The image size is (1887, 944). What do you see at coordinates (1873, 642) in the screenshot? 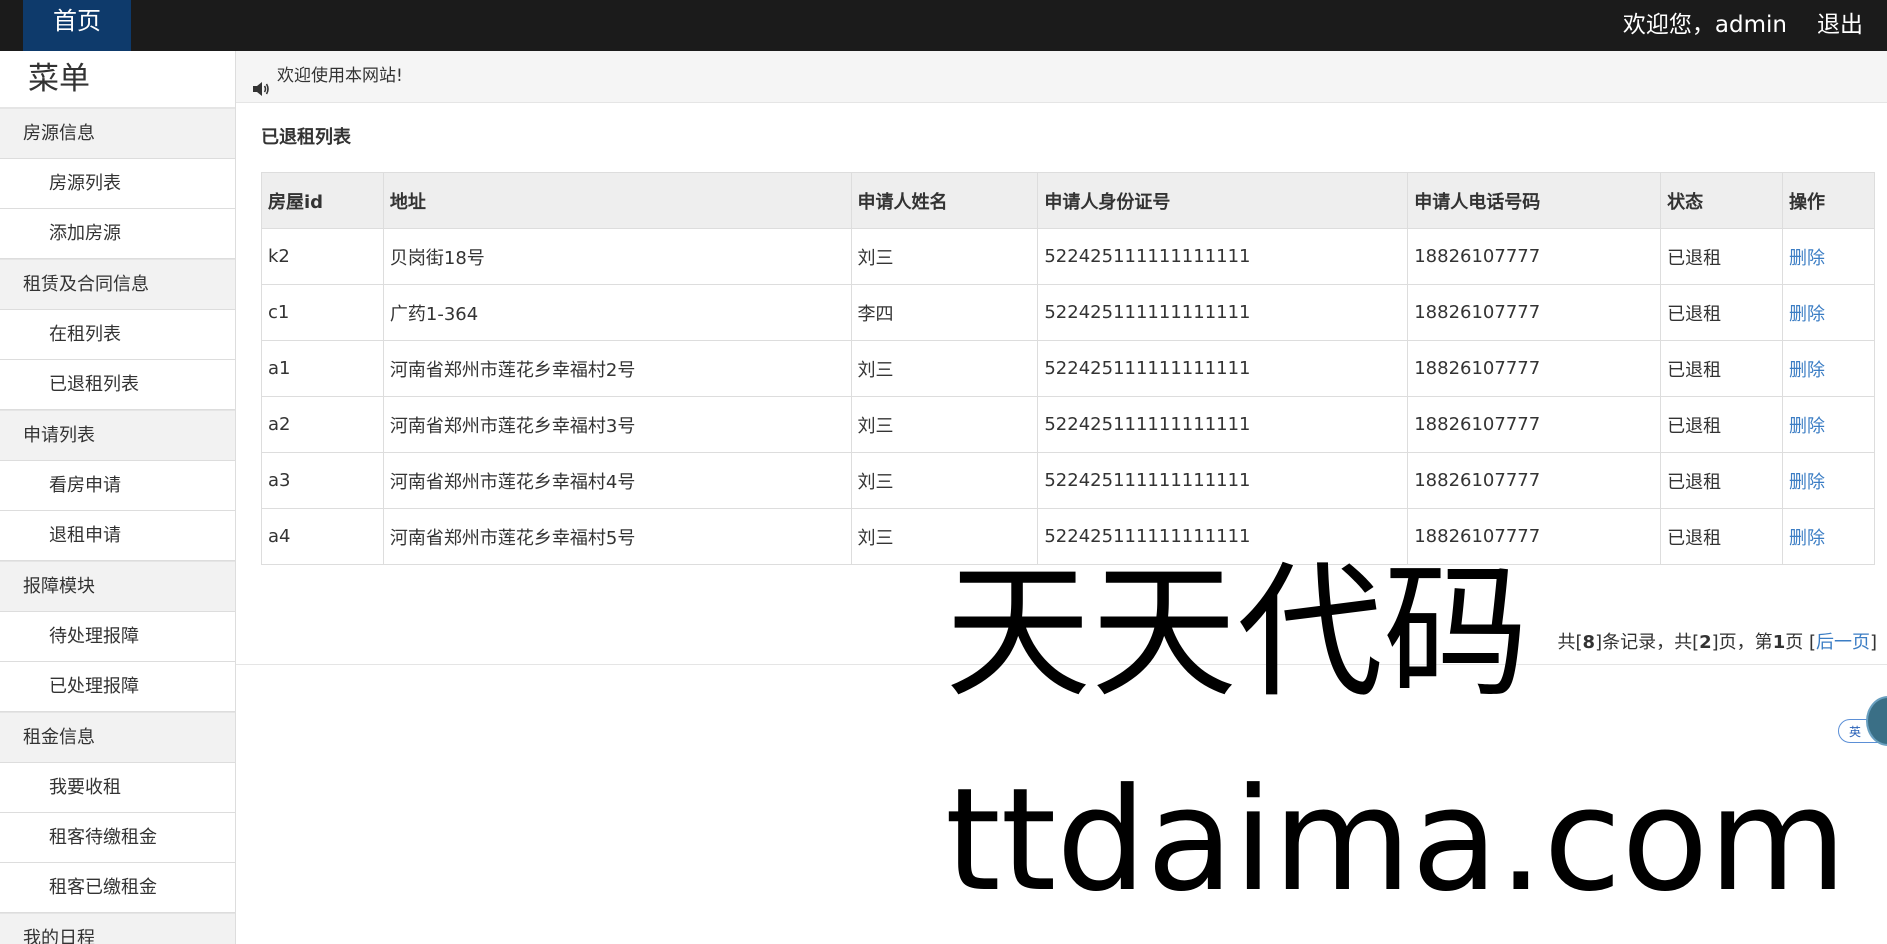
I see `pager-suffix: ]` at bounding box center [1873, 642].